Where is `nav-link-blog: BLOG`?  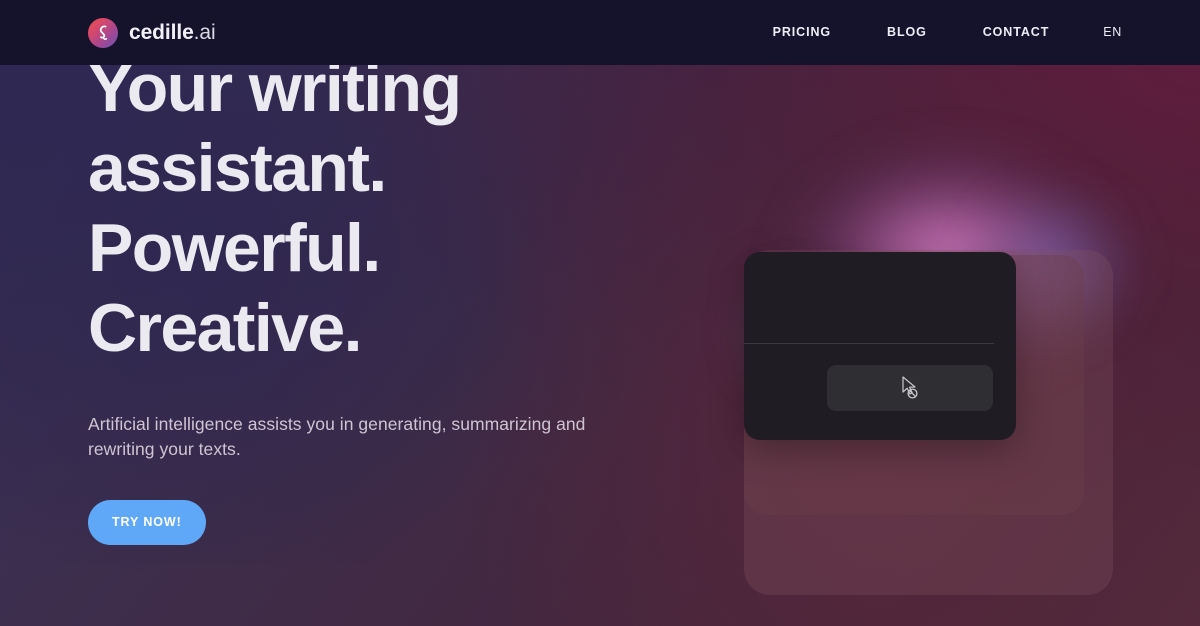 nav-link-blog: BLOG is located at coordinates (907, 32).